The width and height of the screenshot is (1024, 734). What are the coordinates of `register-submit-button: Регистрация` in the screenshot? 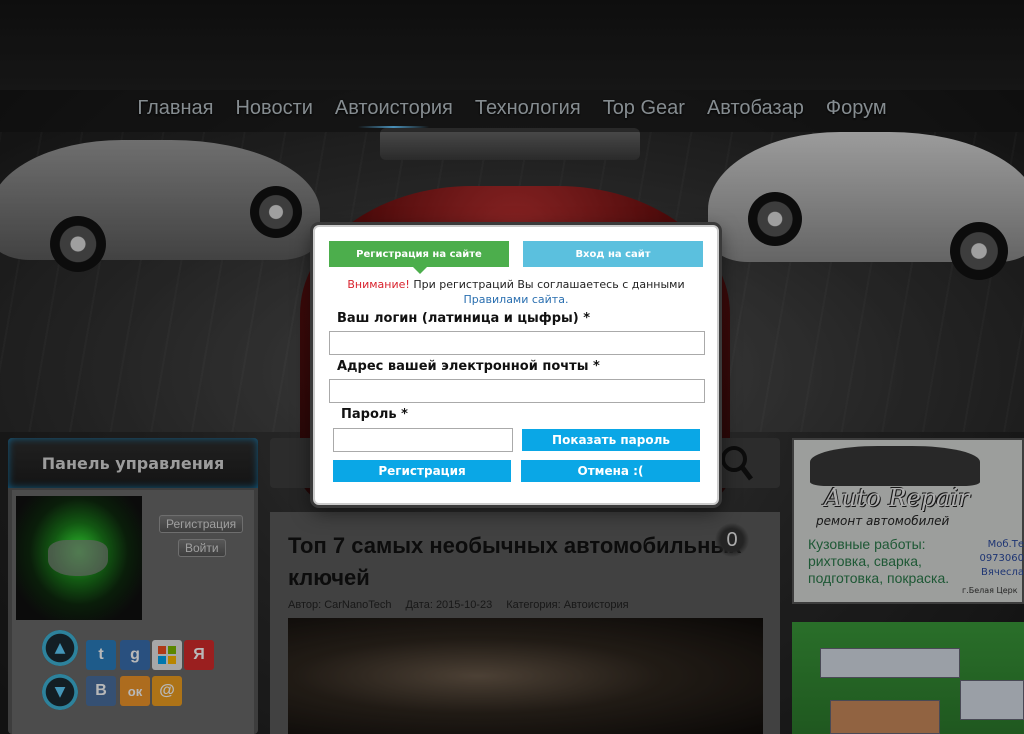 It's located at (422, 471).